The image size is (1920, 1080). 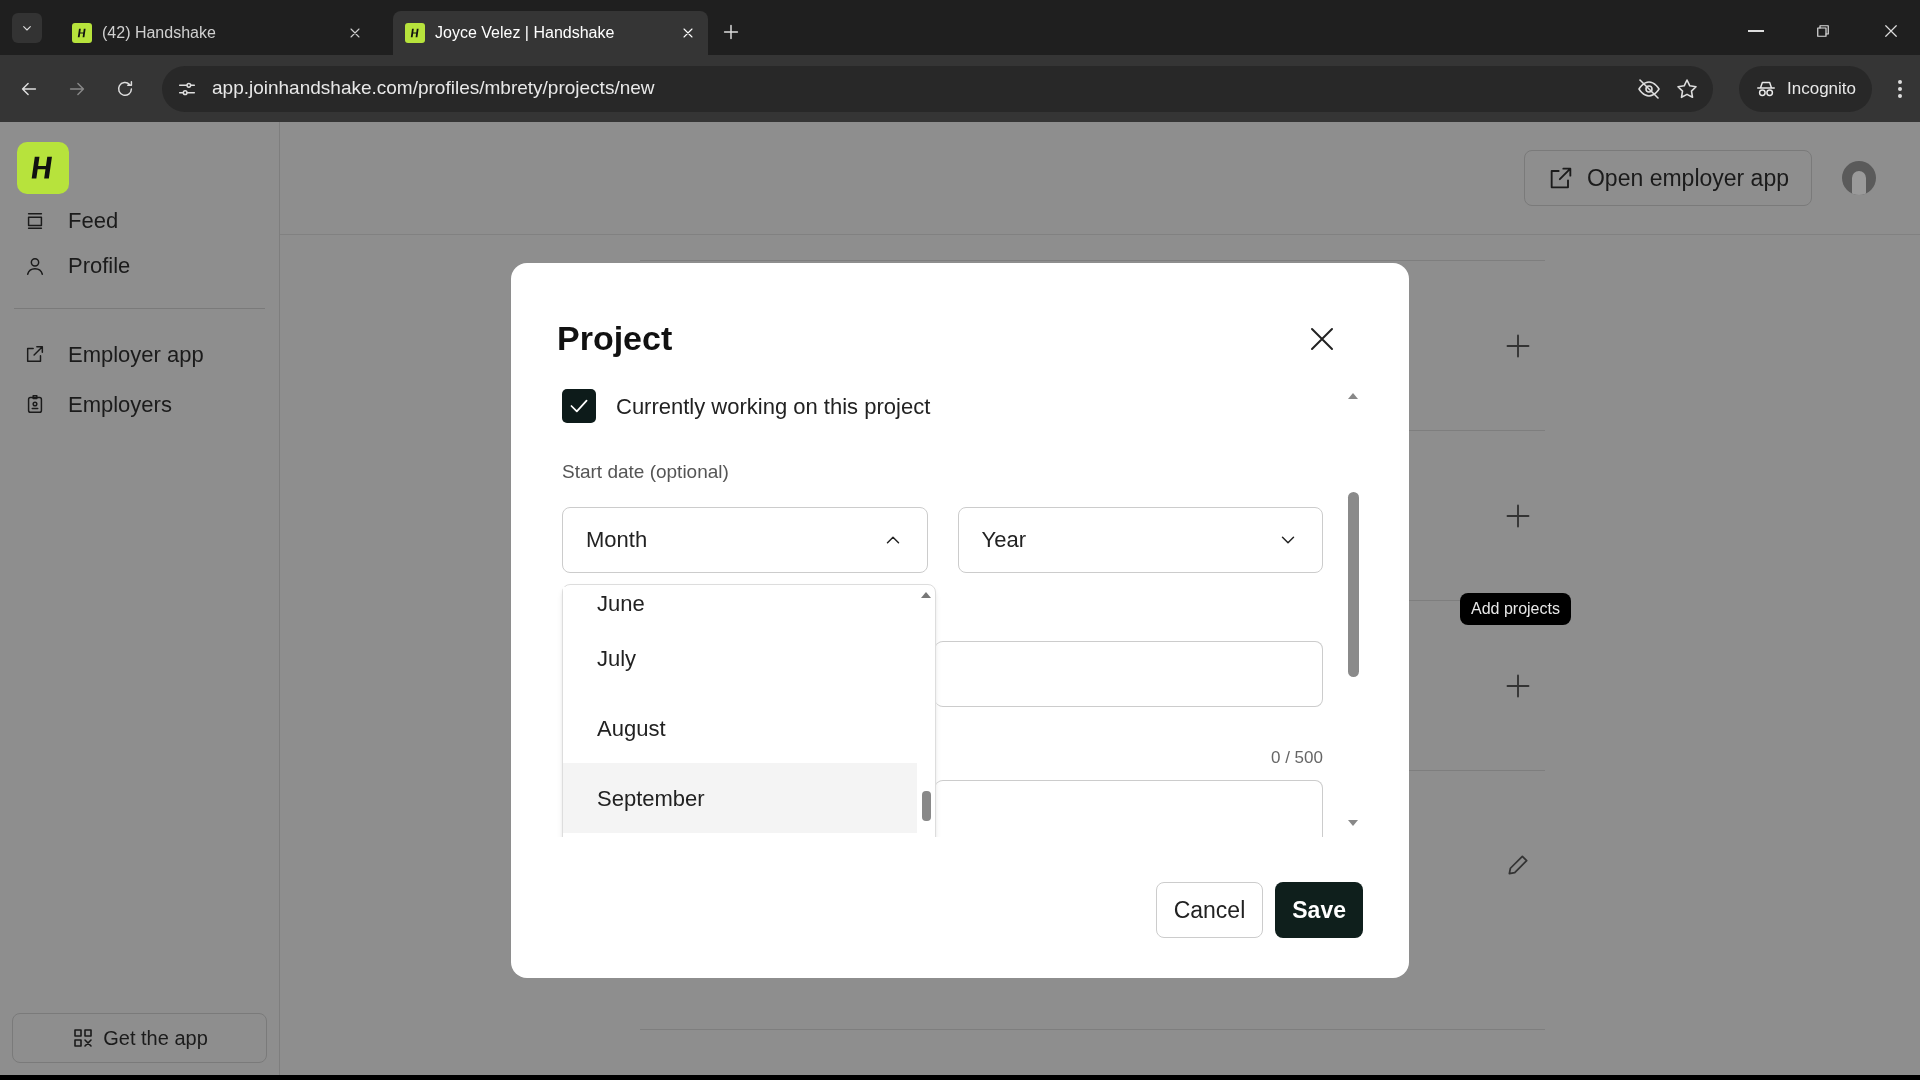 I want to click on tooltip: Add projects, so click(x=1515, y=609).